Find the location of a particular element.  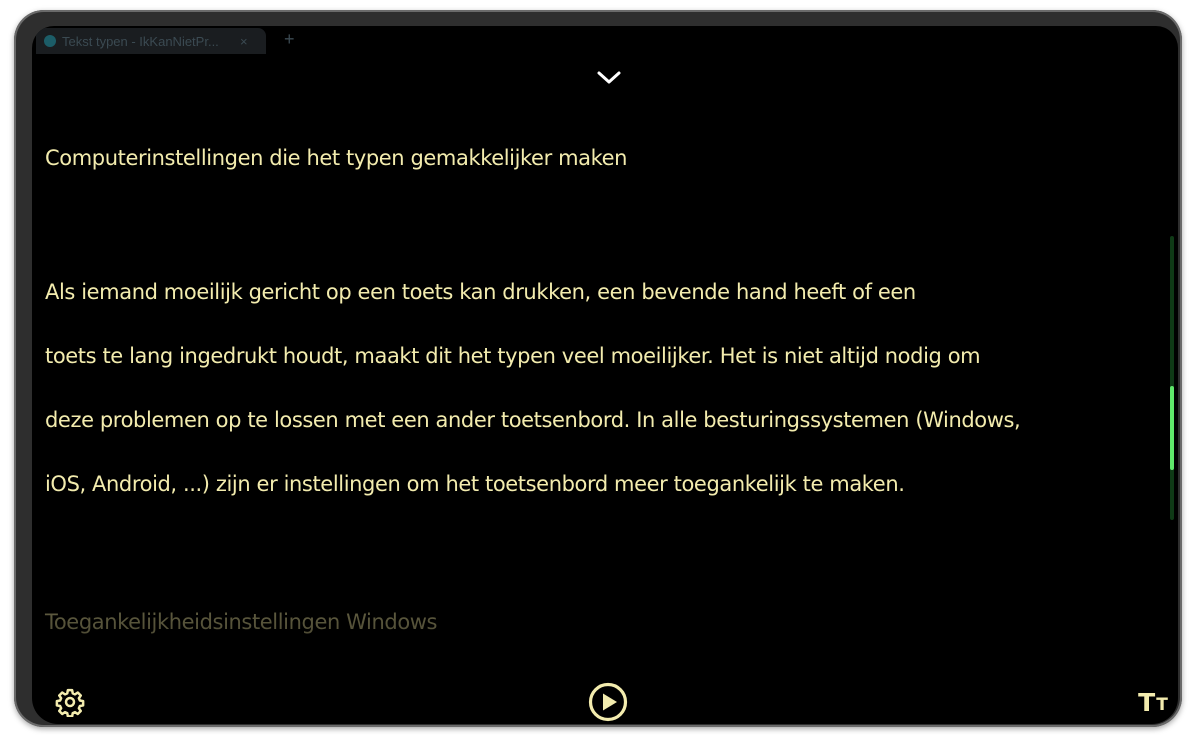

text-size-icon-large: T is located at coordinates (1147, 702).